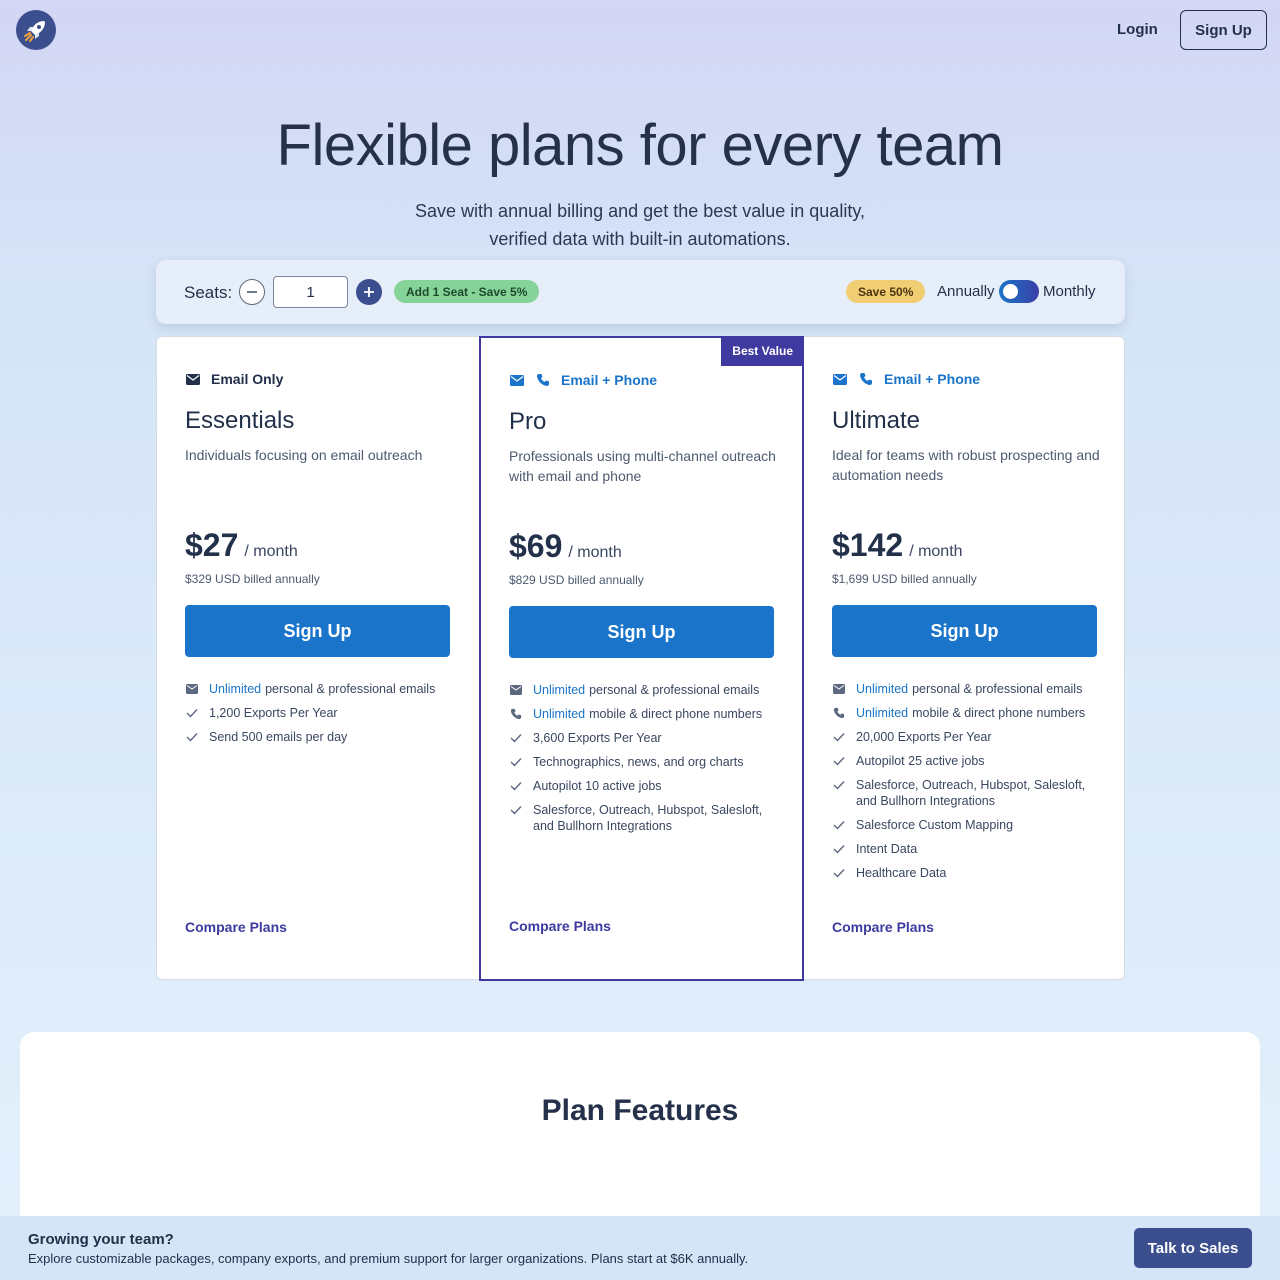 This screenshot has width=1280, height=1280. What do you see at coordinates (208, 292) in the screenshot?
I see `seats-label: Seats:` at bounding box center [208, 292].